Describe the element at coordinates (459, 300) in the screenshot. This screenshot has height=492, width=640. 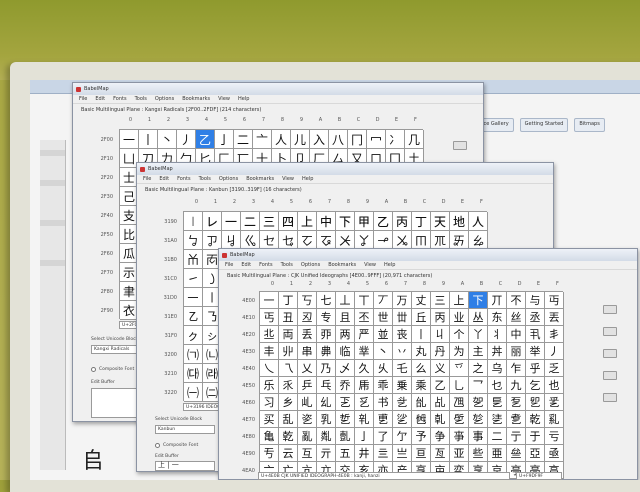
I see `char-cell: 上` at that location.